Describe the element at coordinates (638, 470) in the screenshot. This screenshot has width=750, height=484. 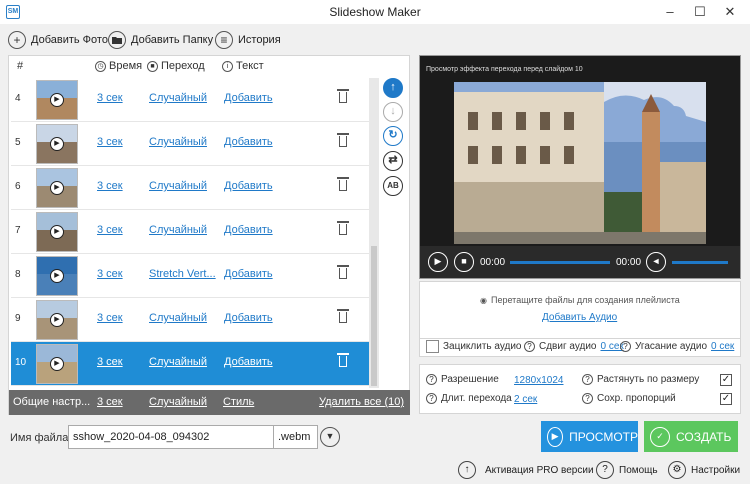
I see `help-label: Помощь` at that location.